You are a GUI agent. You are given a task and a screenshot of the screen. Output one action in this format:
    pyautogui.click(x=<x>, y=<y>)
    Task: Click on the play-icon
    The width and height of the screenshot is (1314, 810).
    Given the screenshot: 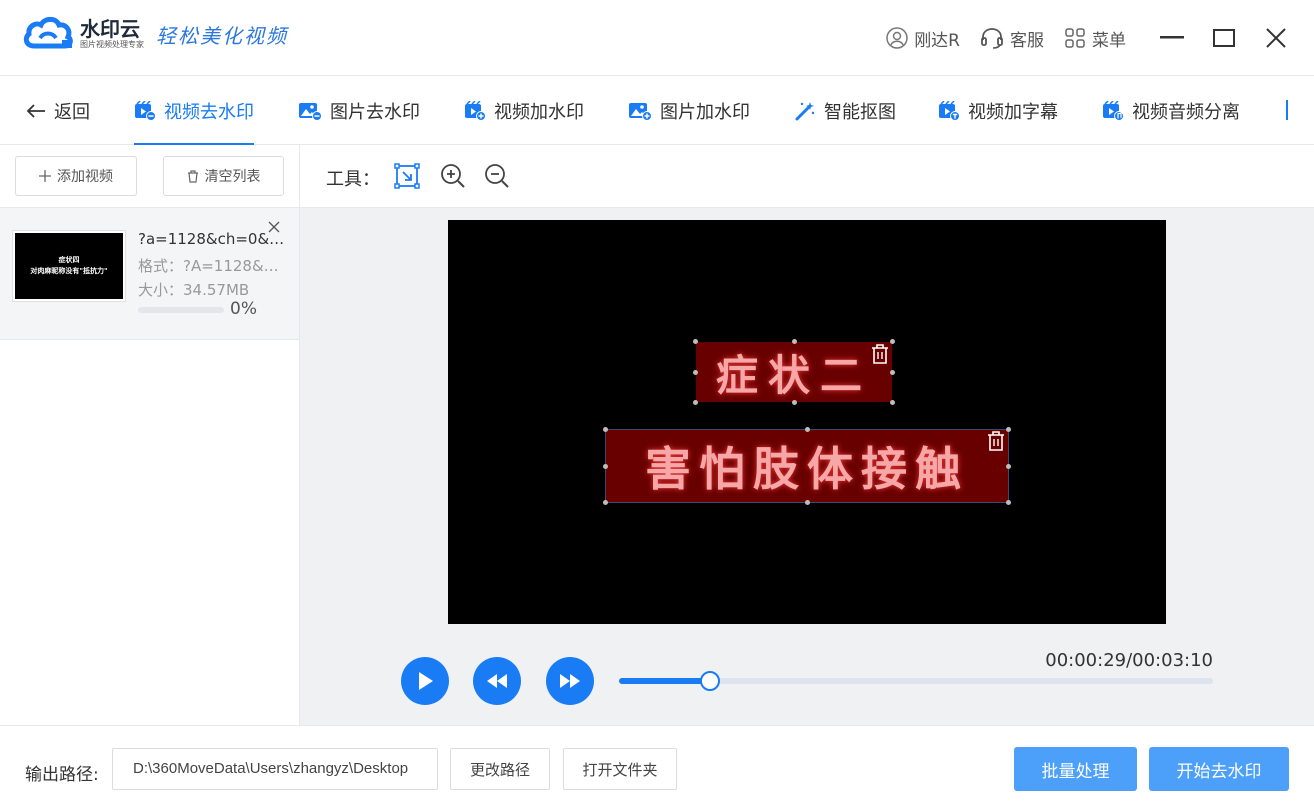 What is the action you would take?
    pyautogui.click(x=426, y=681)
    